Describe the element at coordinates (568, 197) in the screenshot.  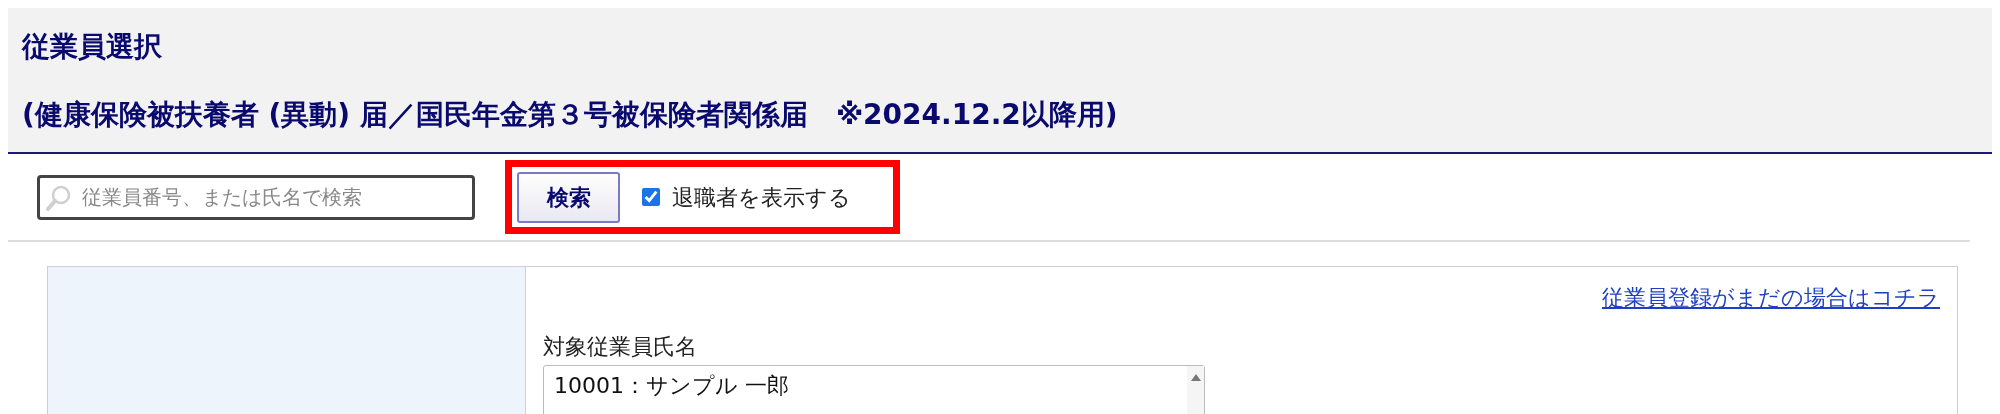
I see `search-button: 検索` at that location.